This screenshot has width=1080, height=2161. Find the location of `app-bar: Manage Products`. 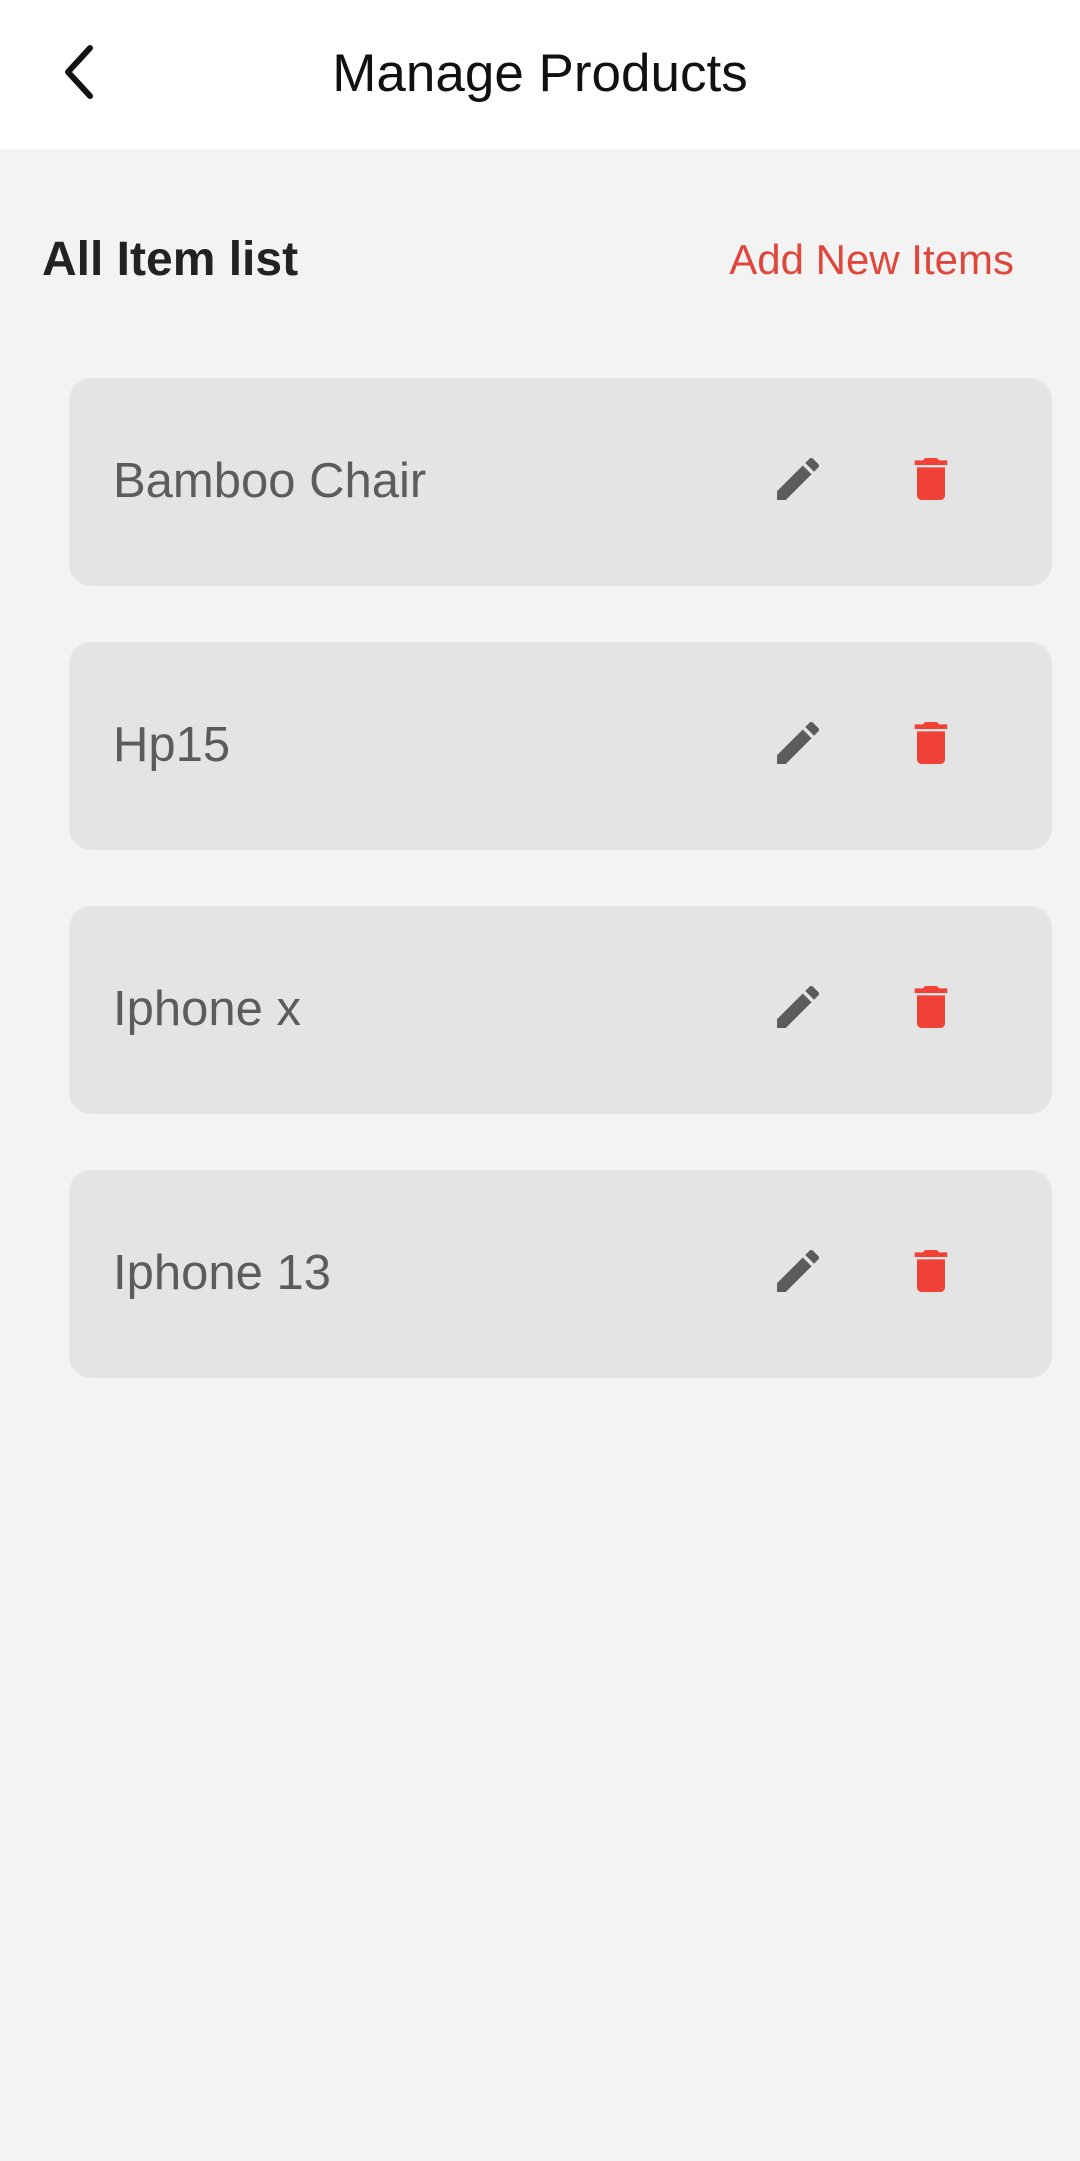

app-bar: Manage Products is located at coordinates (540, 74).